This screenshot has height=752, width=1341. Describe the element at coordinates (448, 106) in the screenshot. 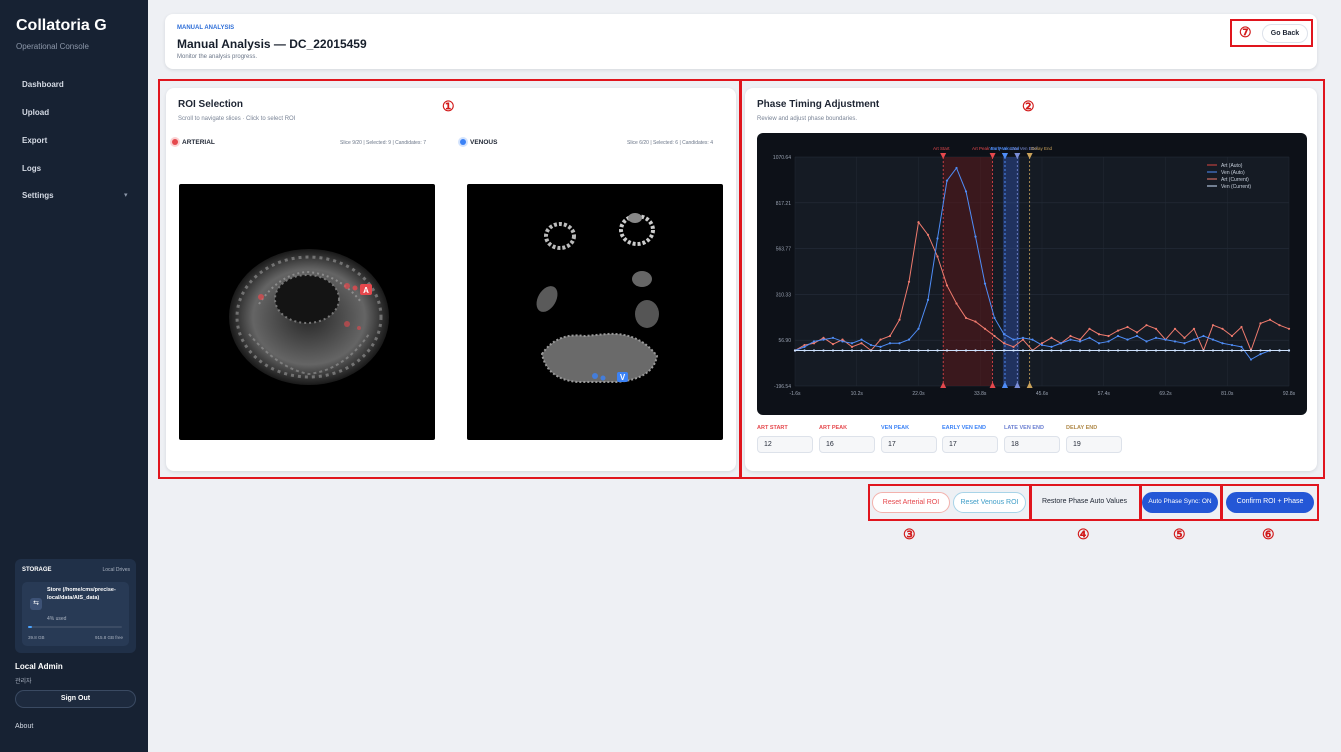

I see `annotation-number-1: ①` at that location.